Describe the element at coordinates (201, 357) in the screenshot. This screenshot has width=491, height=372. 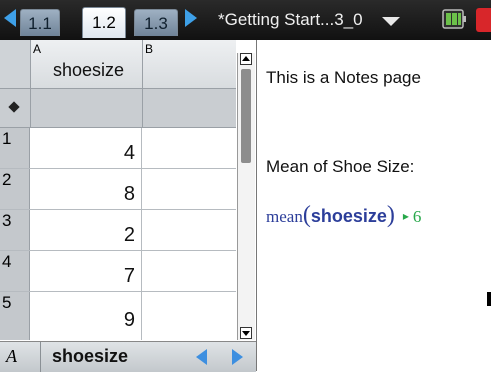
I see `page-left-arrow-icon` at that location.